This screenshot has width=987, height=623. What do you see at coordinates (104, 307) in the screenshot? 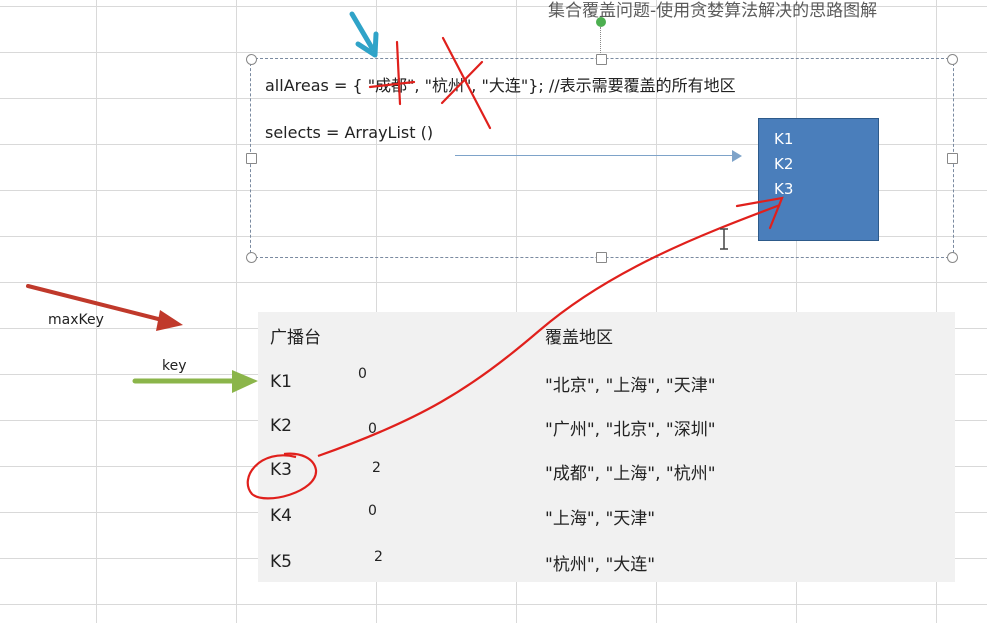
I see `max-key-arrow` at bounding box center [104, 307].